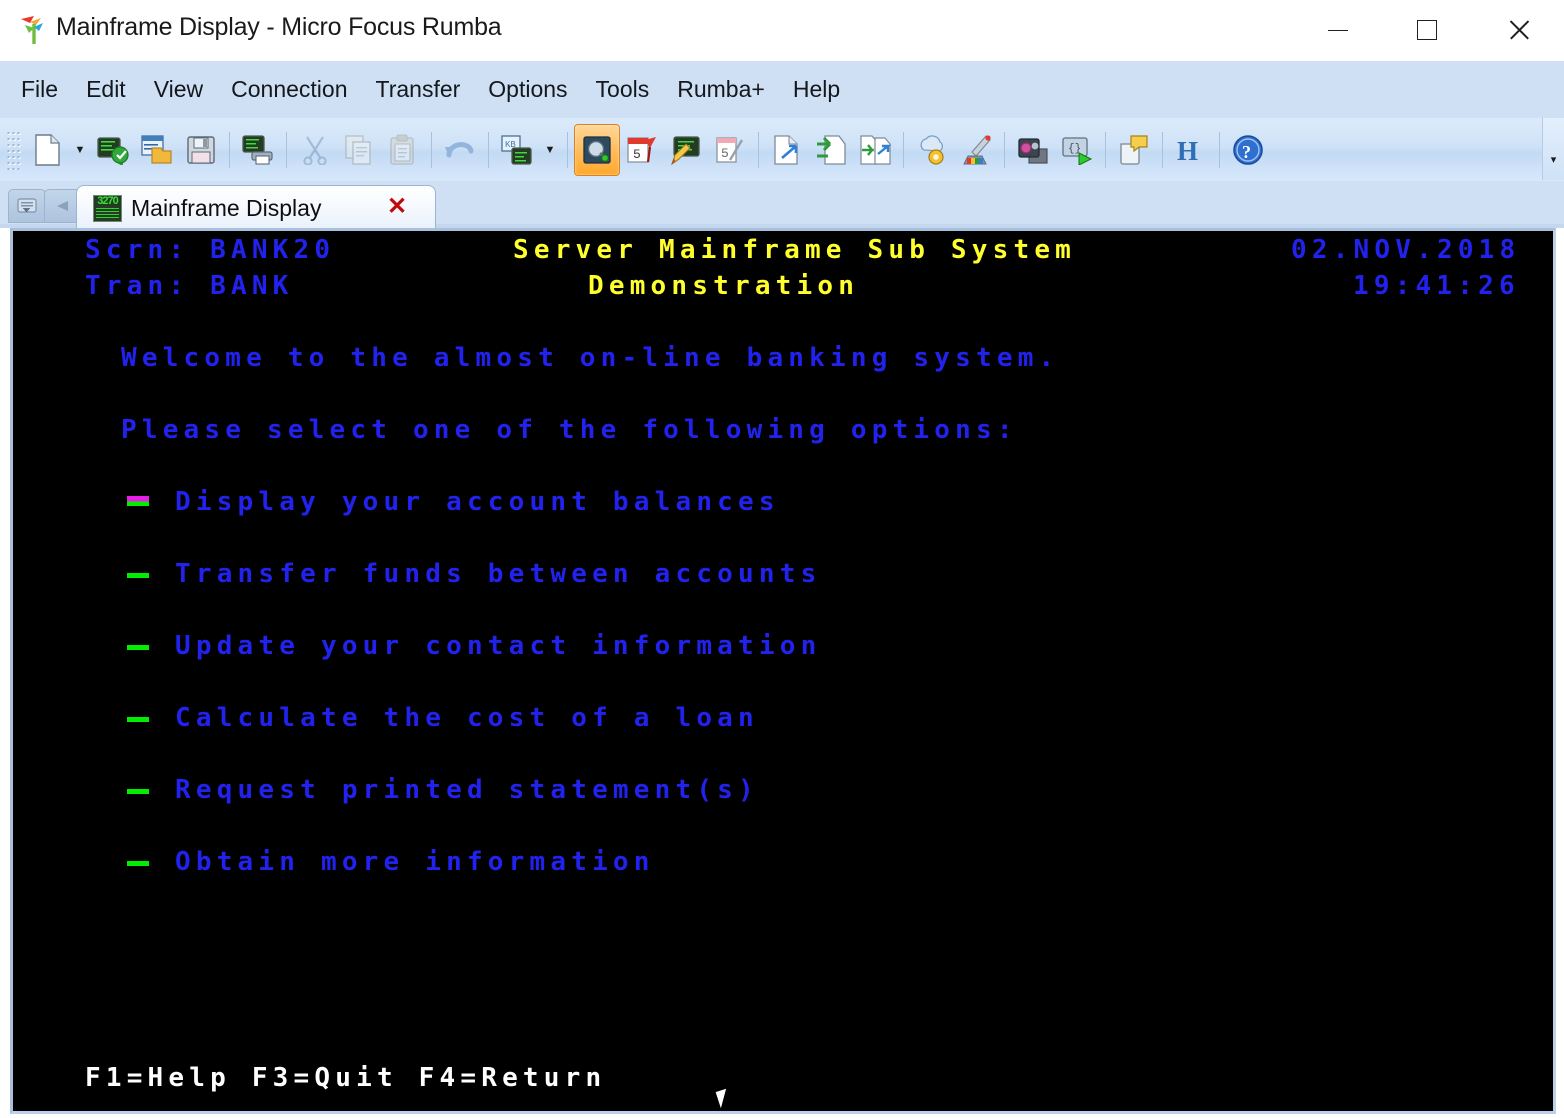 The height and width of the screenshot is (1118, 1564). I want to click on keyboard-remap-icon: KB, so click(517, 150).